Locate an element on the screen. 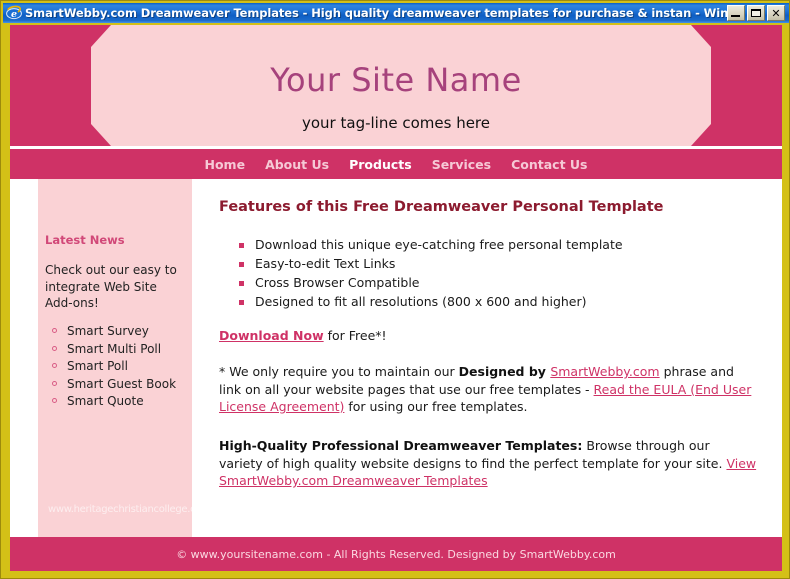  feature-label: Easy-to-edit Text Links is located at coordinates (325, 263).